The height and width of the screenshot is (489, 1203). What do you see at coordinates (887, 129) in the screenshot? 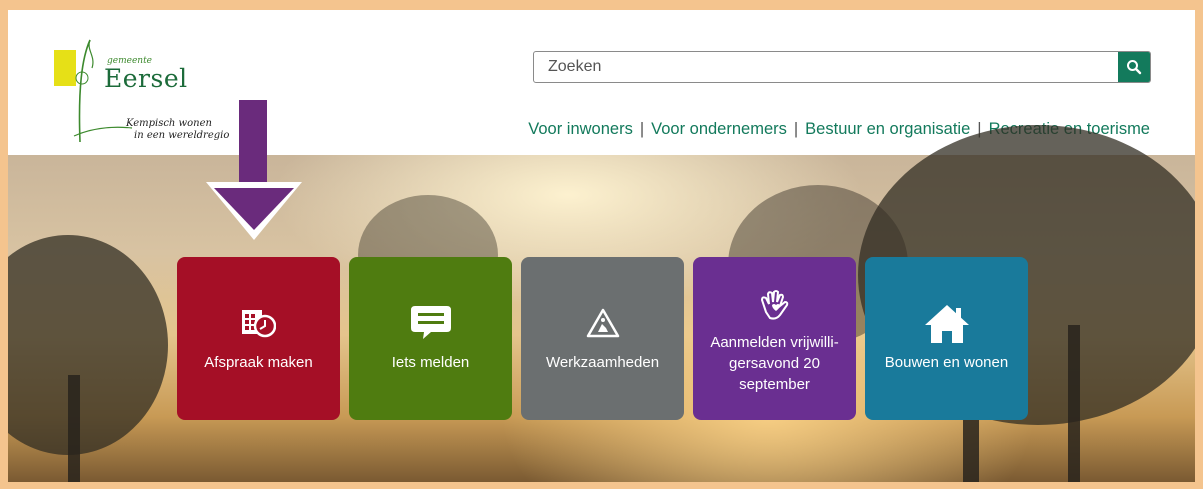
I see `nav-item-bestuur-en-organisatie: Bestuur en organisatie` at bounding box center [887, 129].